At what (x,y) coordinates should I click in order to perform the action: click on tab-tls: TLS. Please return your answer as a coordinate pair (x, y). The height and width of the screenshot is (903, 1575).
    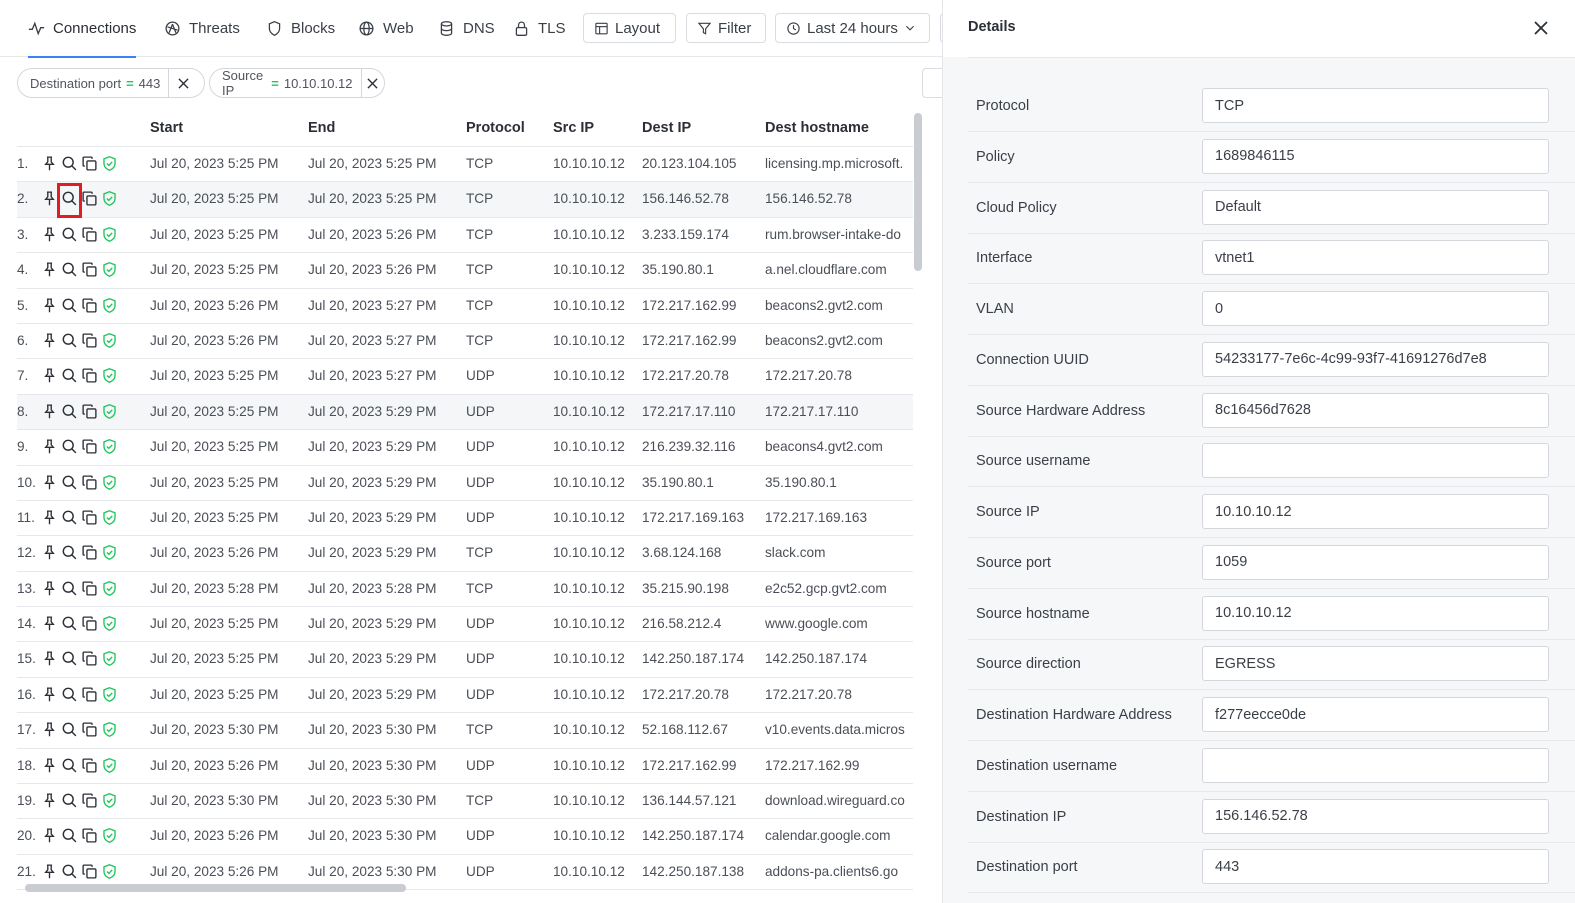
    Looking at the image, I should click on (539, 28).